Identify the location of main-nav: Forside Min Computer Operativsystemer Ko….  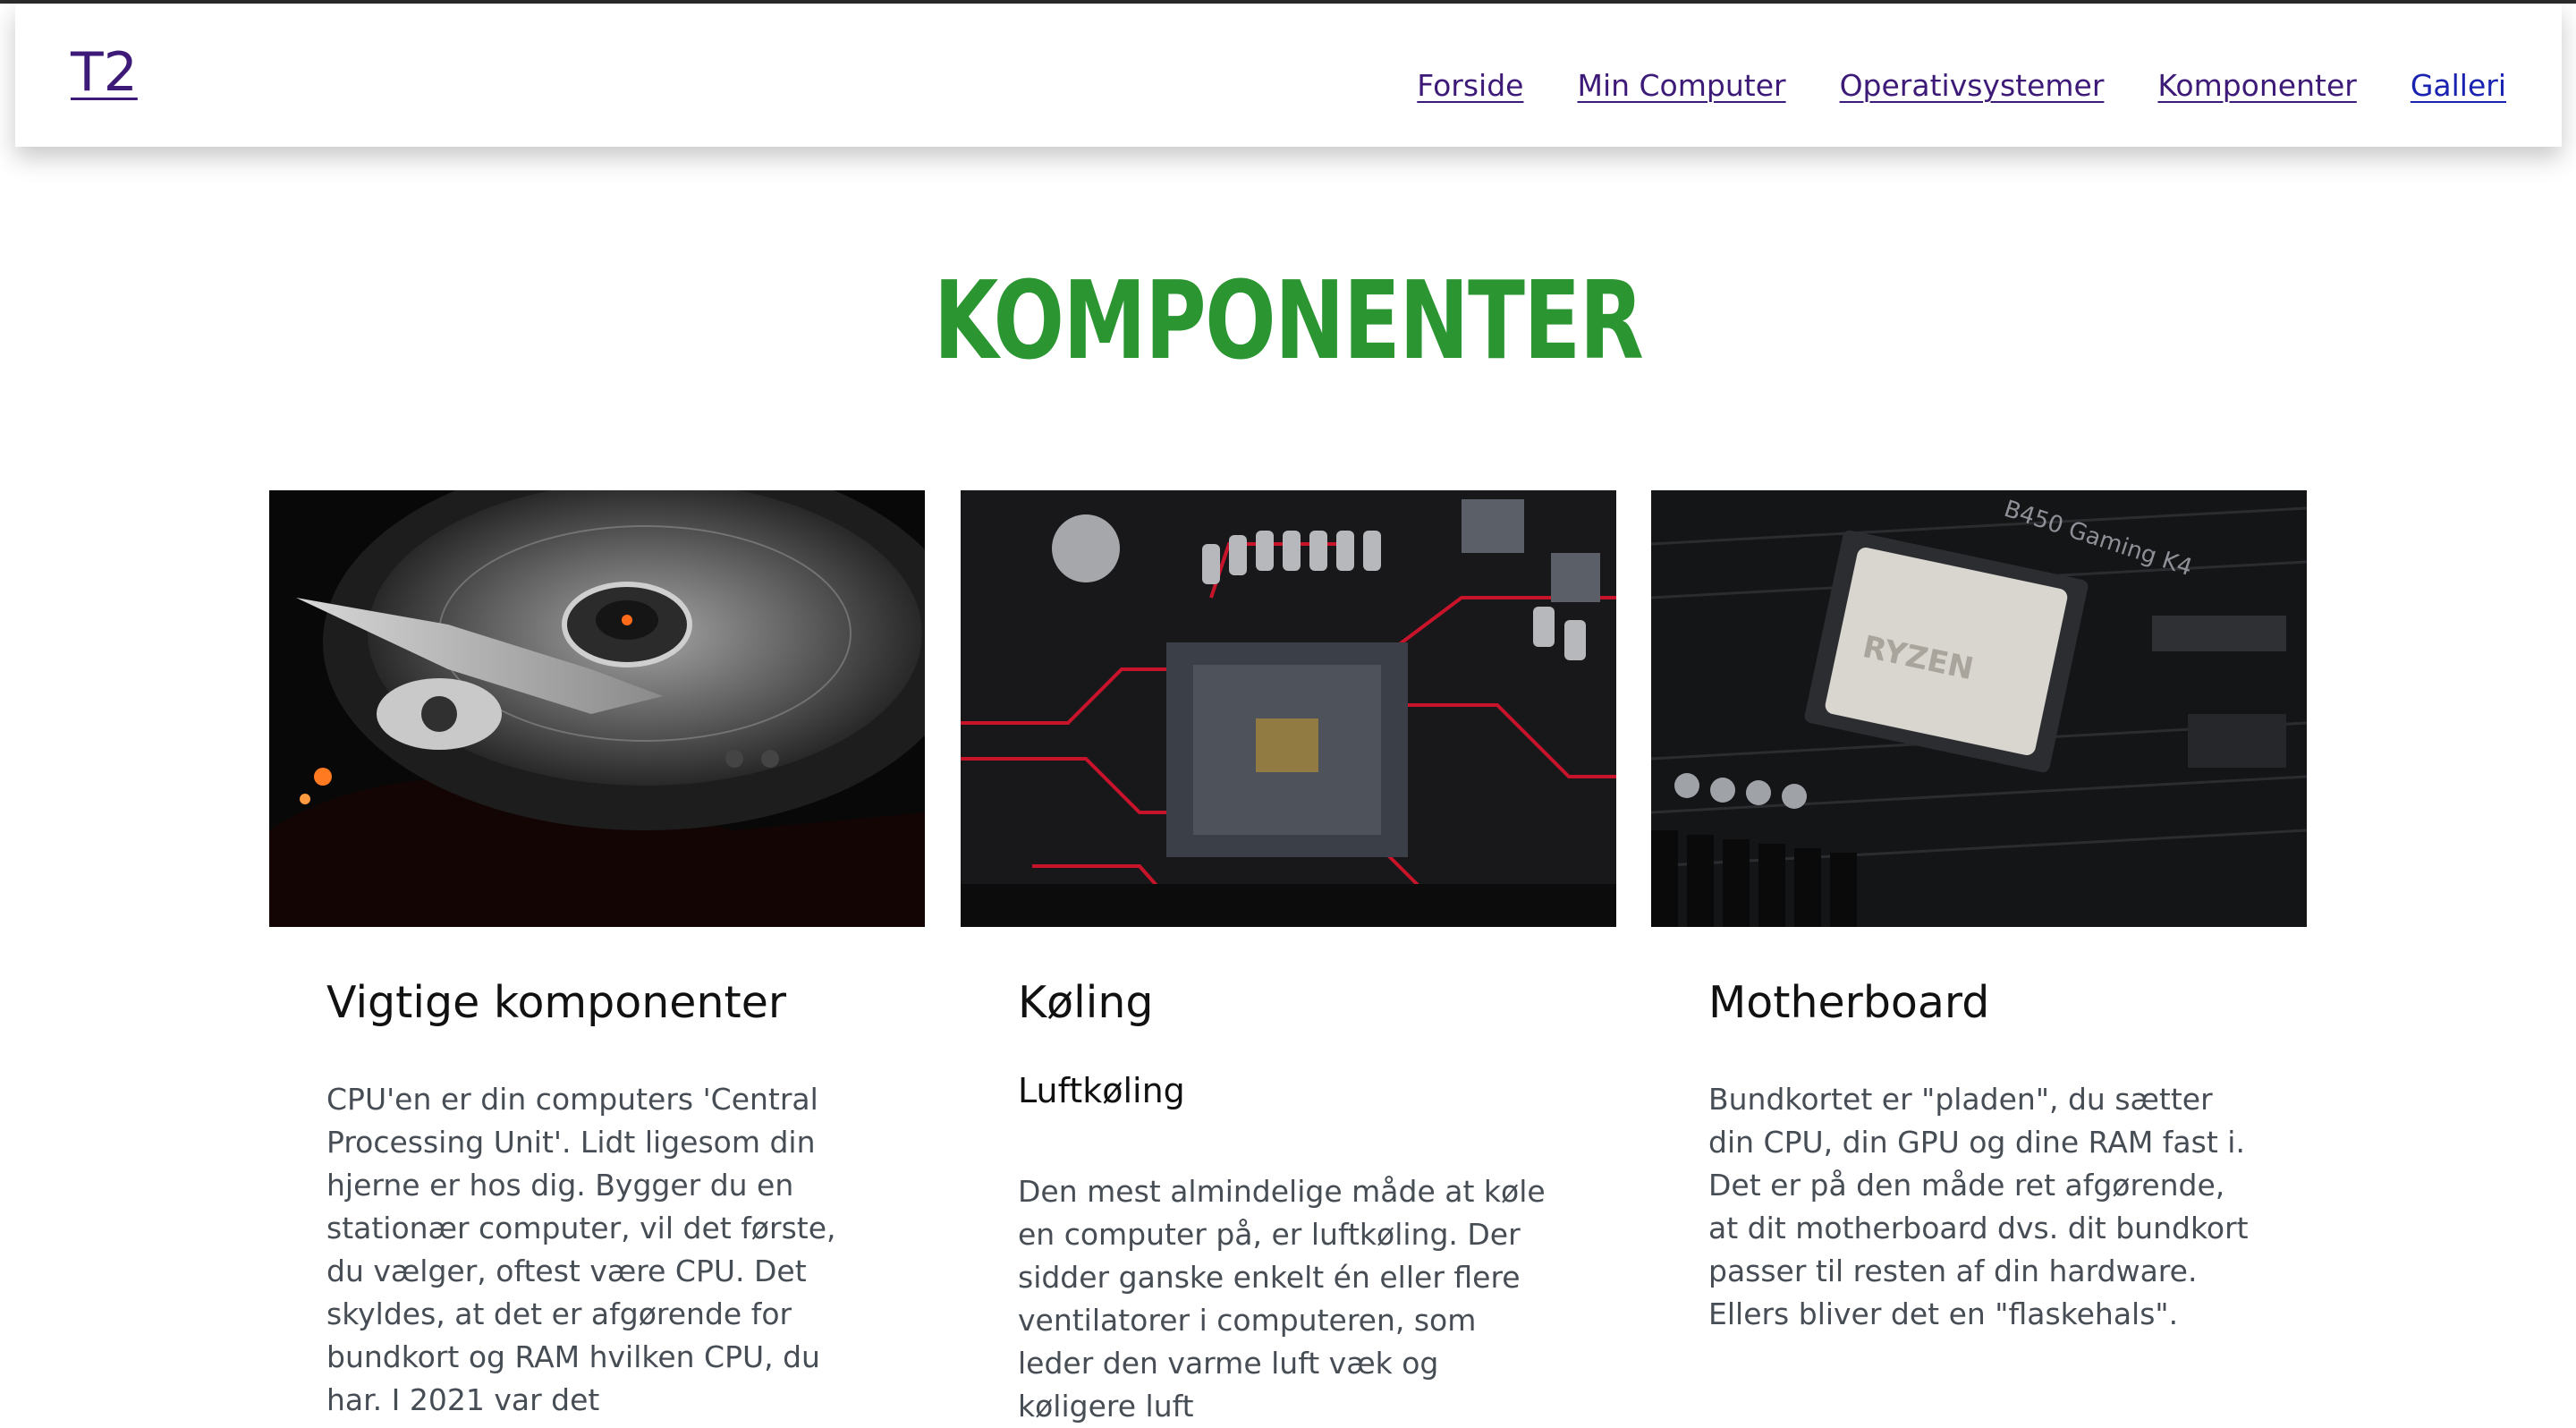
(1961, 85).